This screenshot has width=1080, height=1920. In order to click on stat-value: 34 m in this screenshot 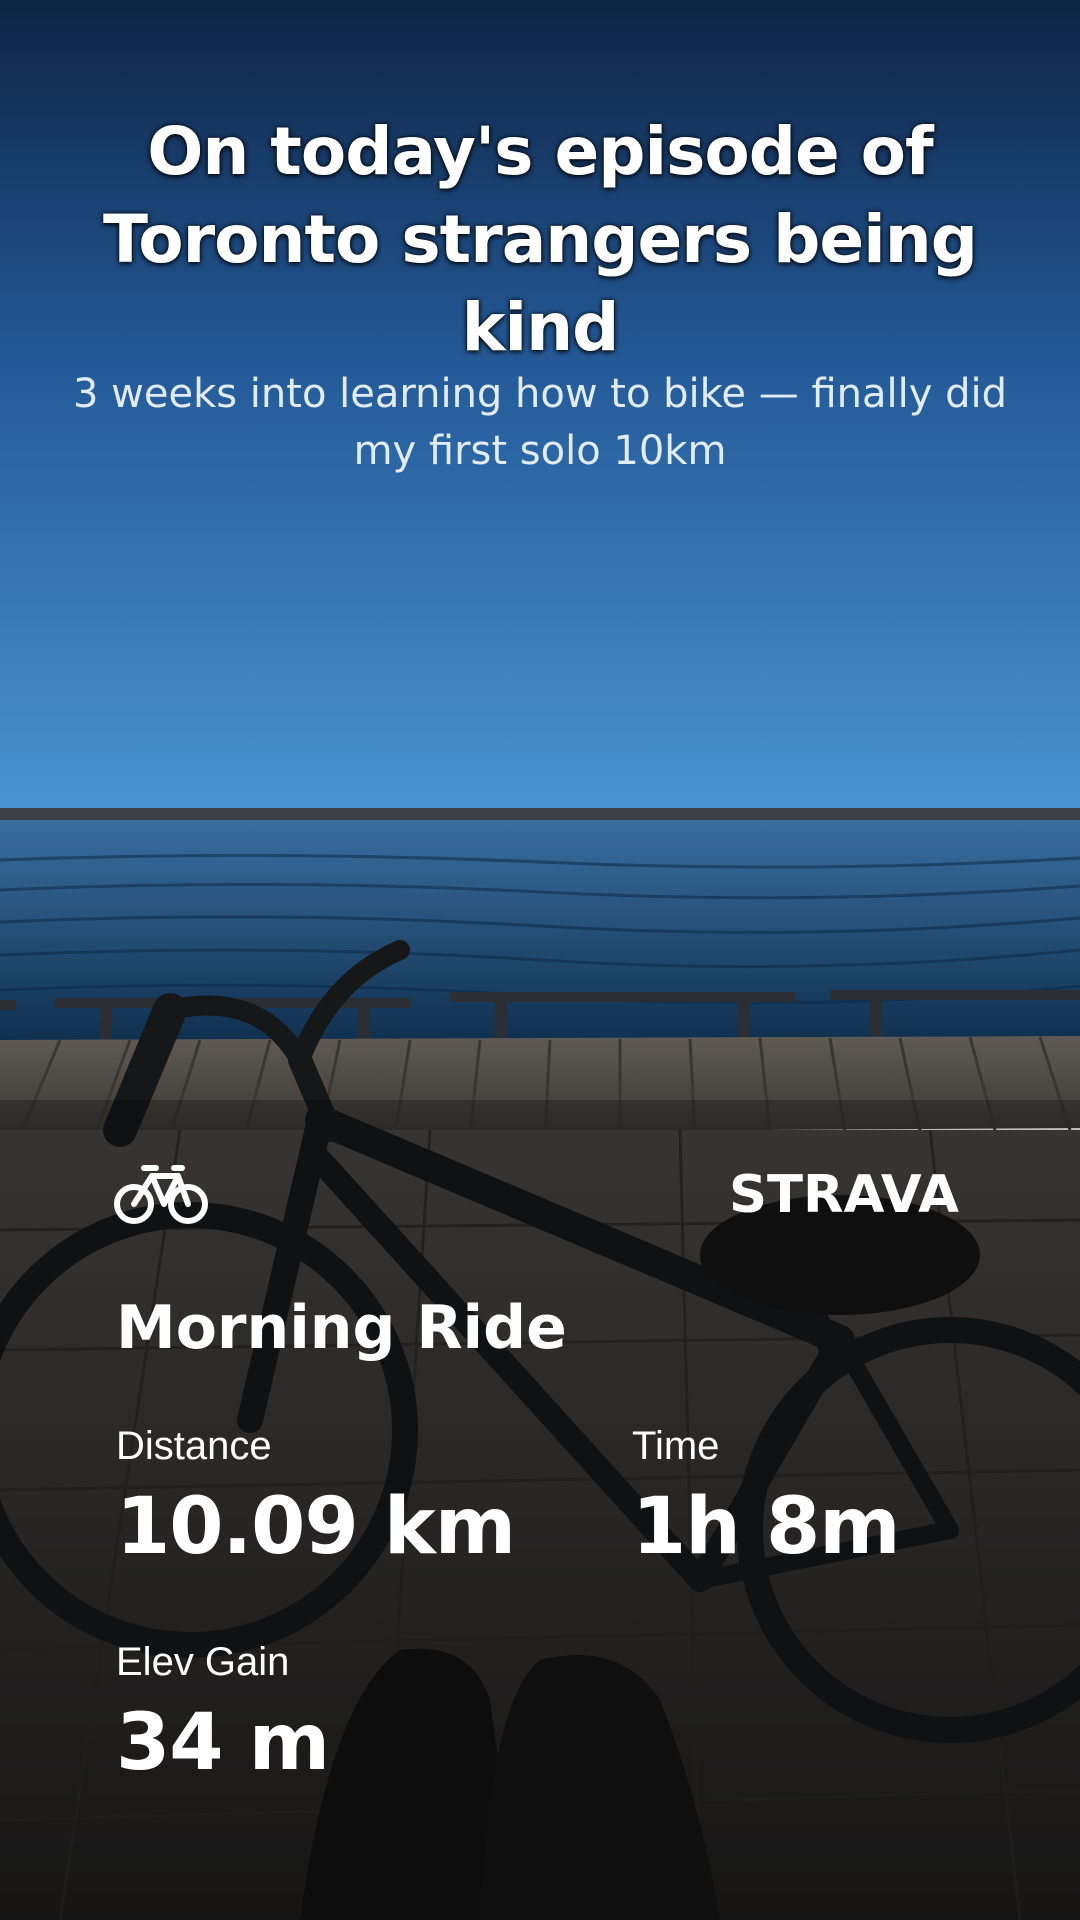, I will do `click(223, 1743)`.